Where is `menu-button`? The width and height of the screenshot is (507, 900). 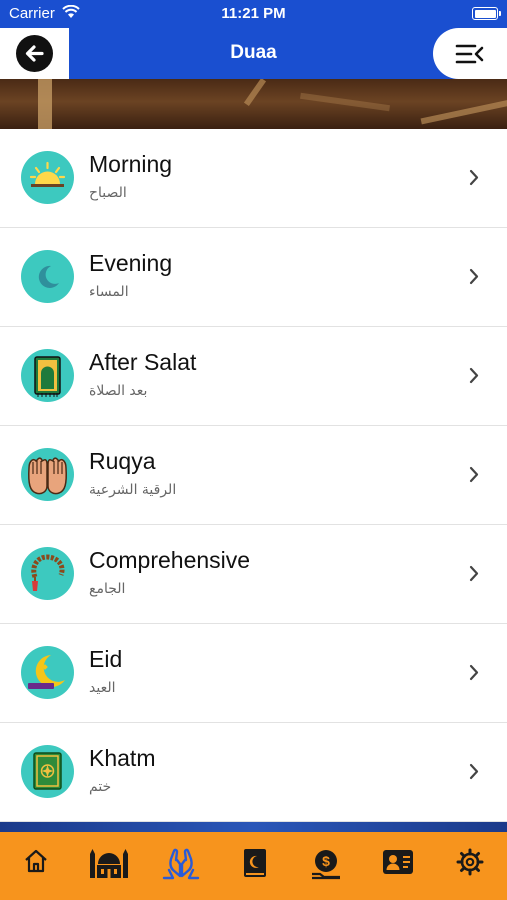 menu-button is located at coordinates (470, 53).